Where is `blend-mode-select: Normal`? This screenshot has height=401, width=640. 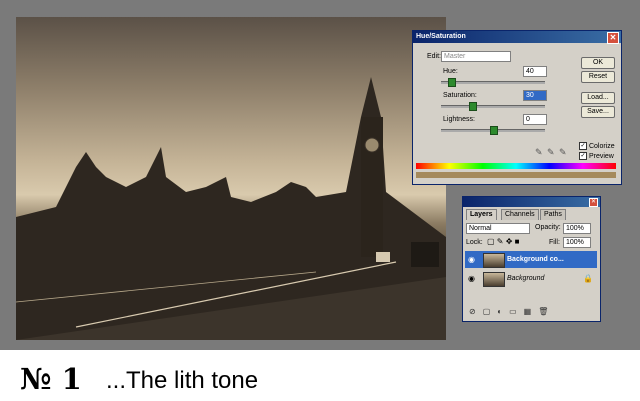 blend-mode-select: Normal is located at coordinates (498, 228).